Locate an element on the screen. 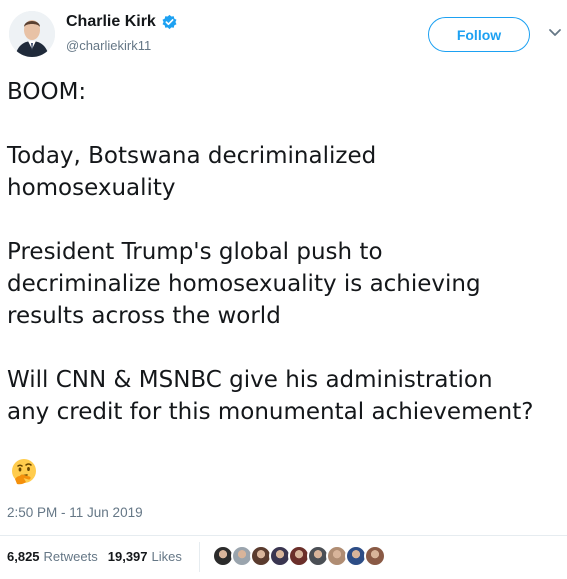  liker-avatars is located at coordinates (299, 556).